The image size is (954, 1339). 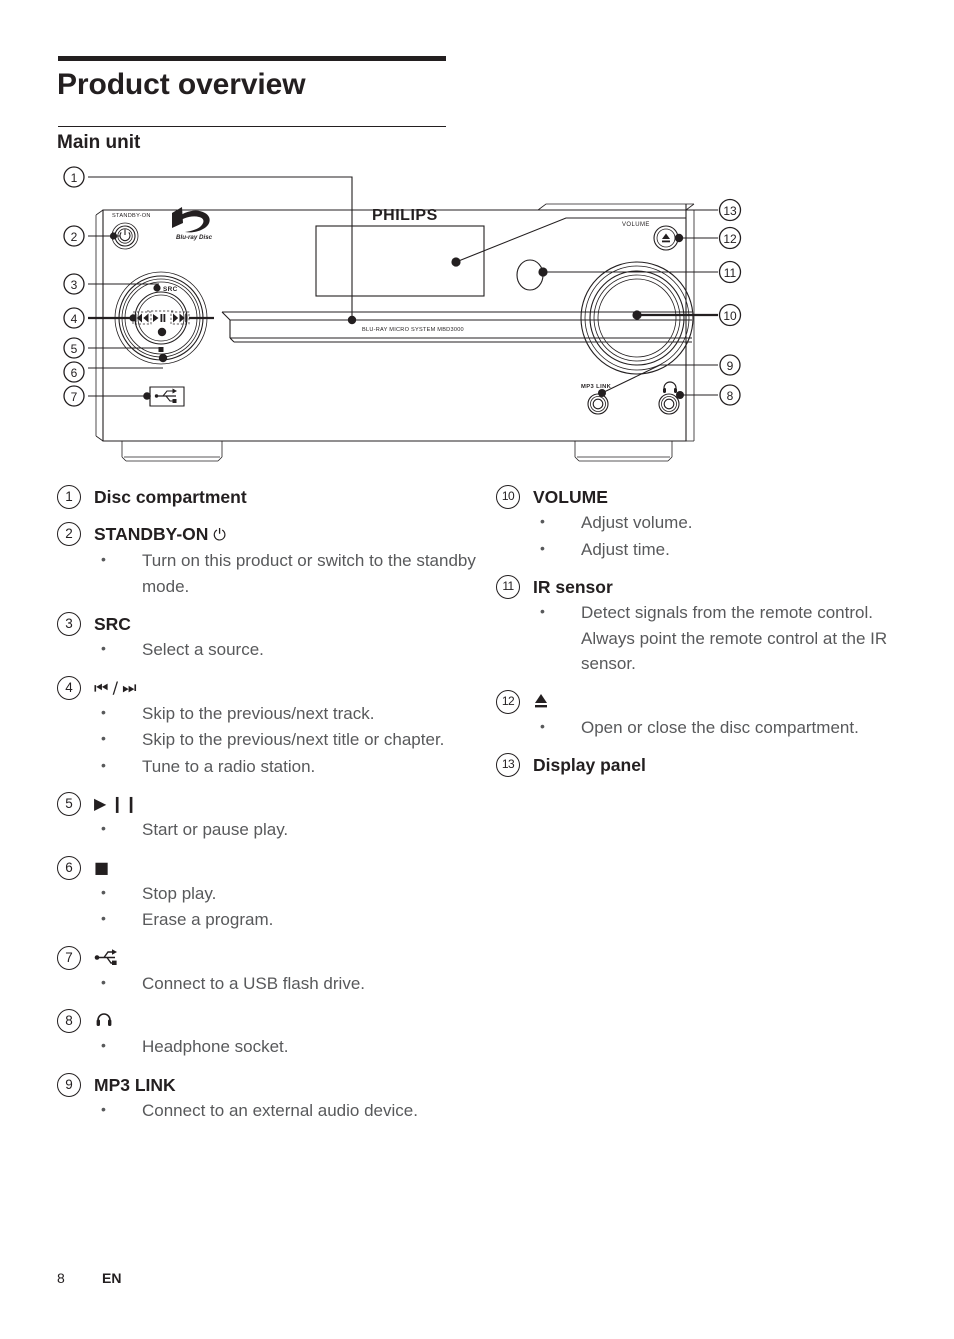 I want to click on headphone-icon-svg, so click(x=670, y=387).